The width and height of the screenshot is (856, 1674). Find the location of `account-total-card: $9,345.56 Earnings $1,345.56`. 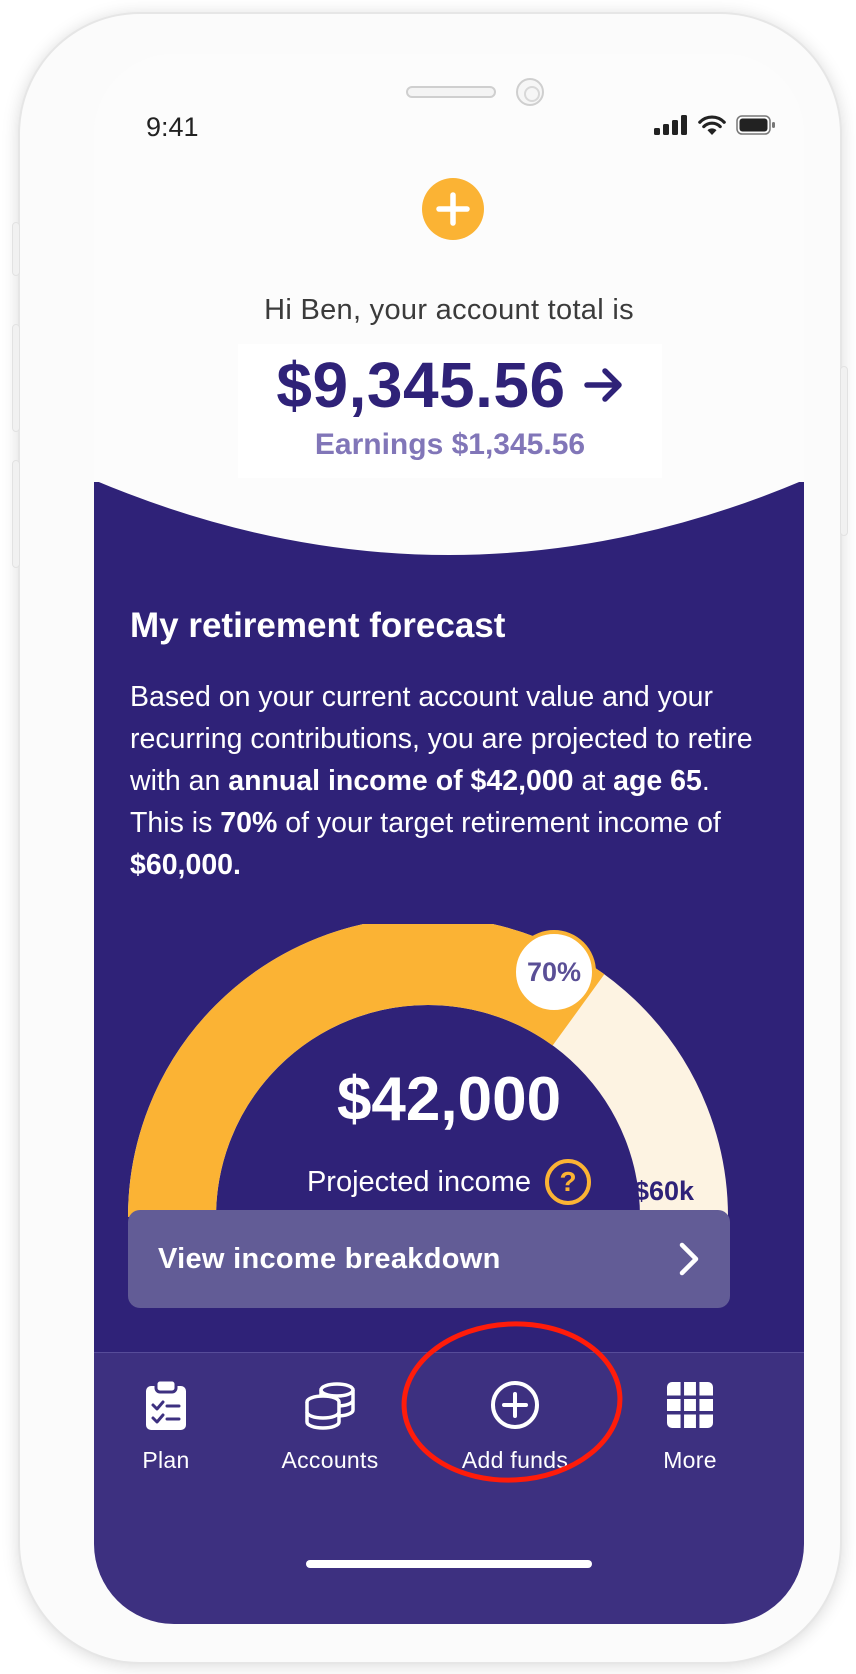

account-total-card: $9,345.56 Earnings $1,345.56 is located at coordinates (450, 411).